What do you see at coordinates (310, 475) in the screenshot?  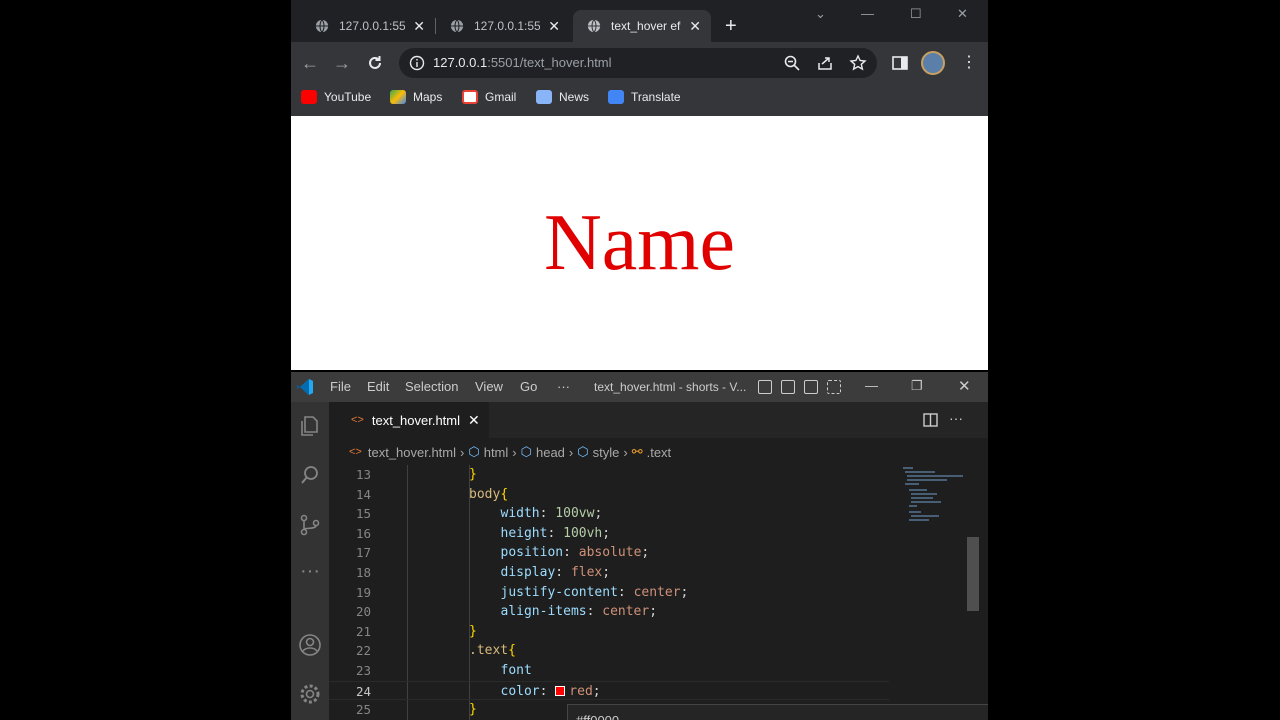 I see `search-icon` at bounding box center [310, 475].